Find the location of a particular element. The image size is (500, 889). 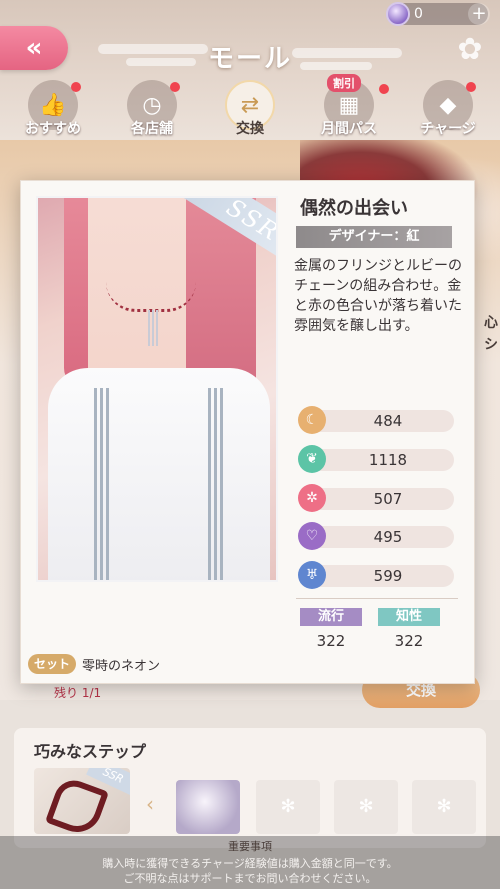

tab-label: おすすめ is located at coordinates (53, 129).